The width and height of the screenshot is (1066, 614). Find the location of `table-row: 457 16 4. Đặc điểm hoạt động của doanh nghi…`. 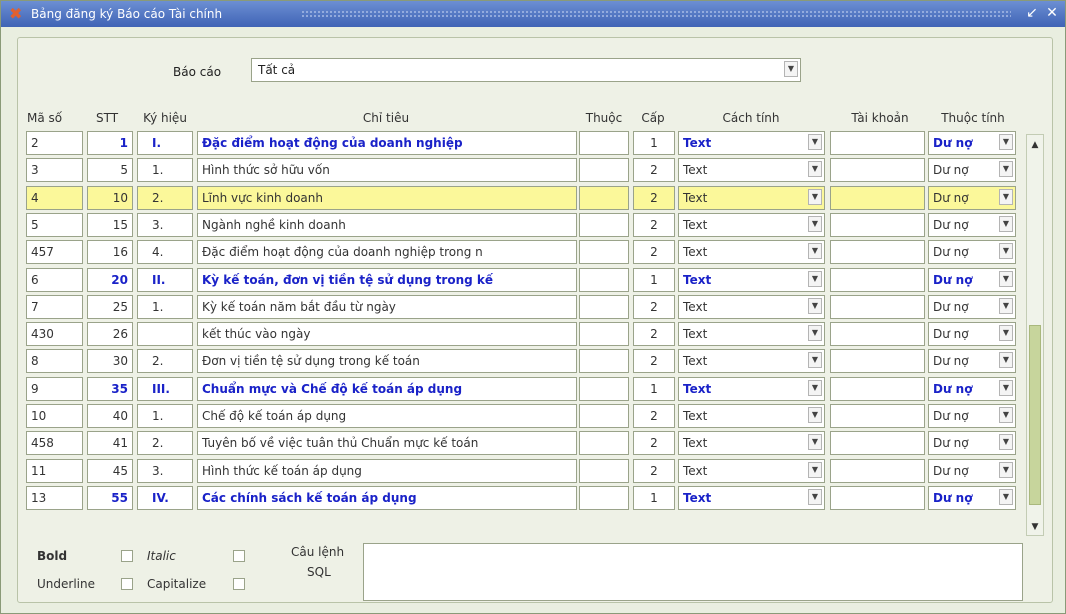

table-row: 457 16 4. Đặc điểm hoạt động của doanh nghi… is located at coordinates (526, 253).